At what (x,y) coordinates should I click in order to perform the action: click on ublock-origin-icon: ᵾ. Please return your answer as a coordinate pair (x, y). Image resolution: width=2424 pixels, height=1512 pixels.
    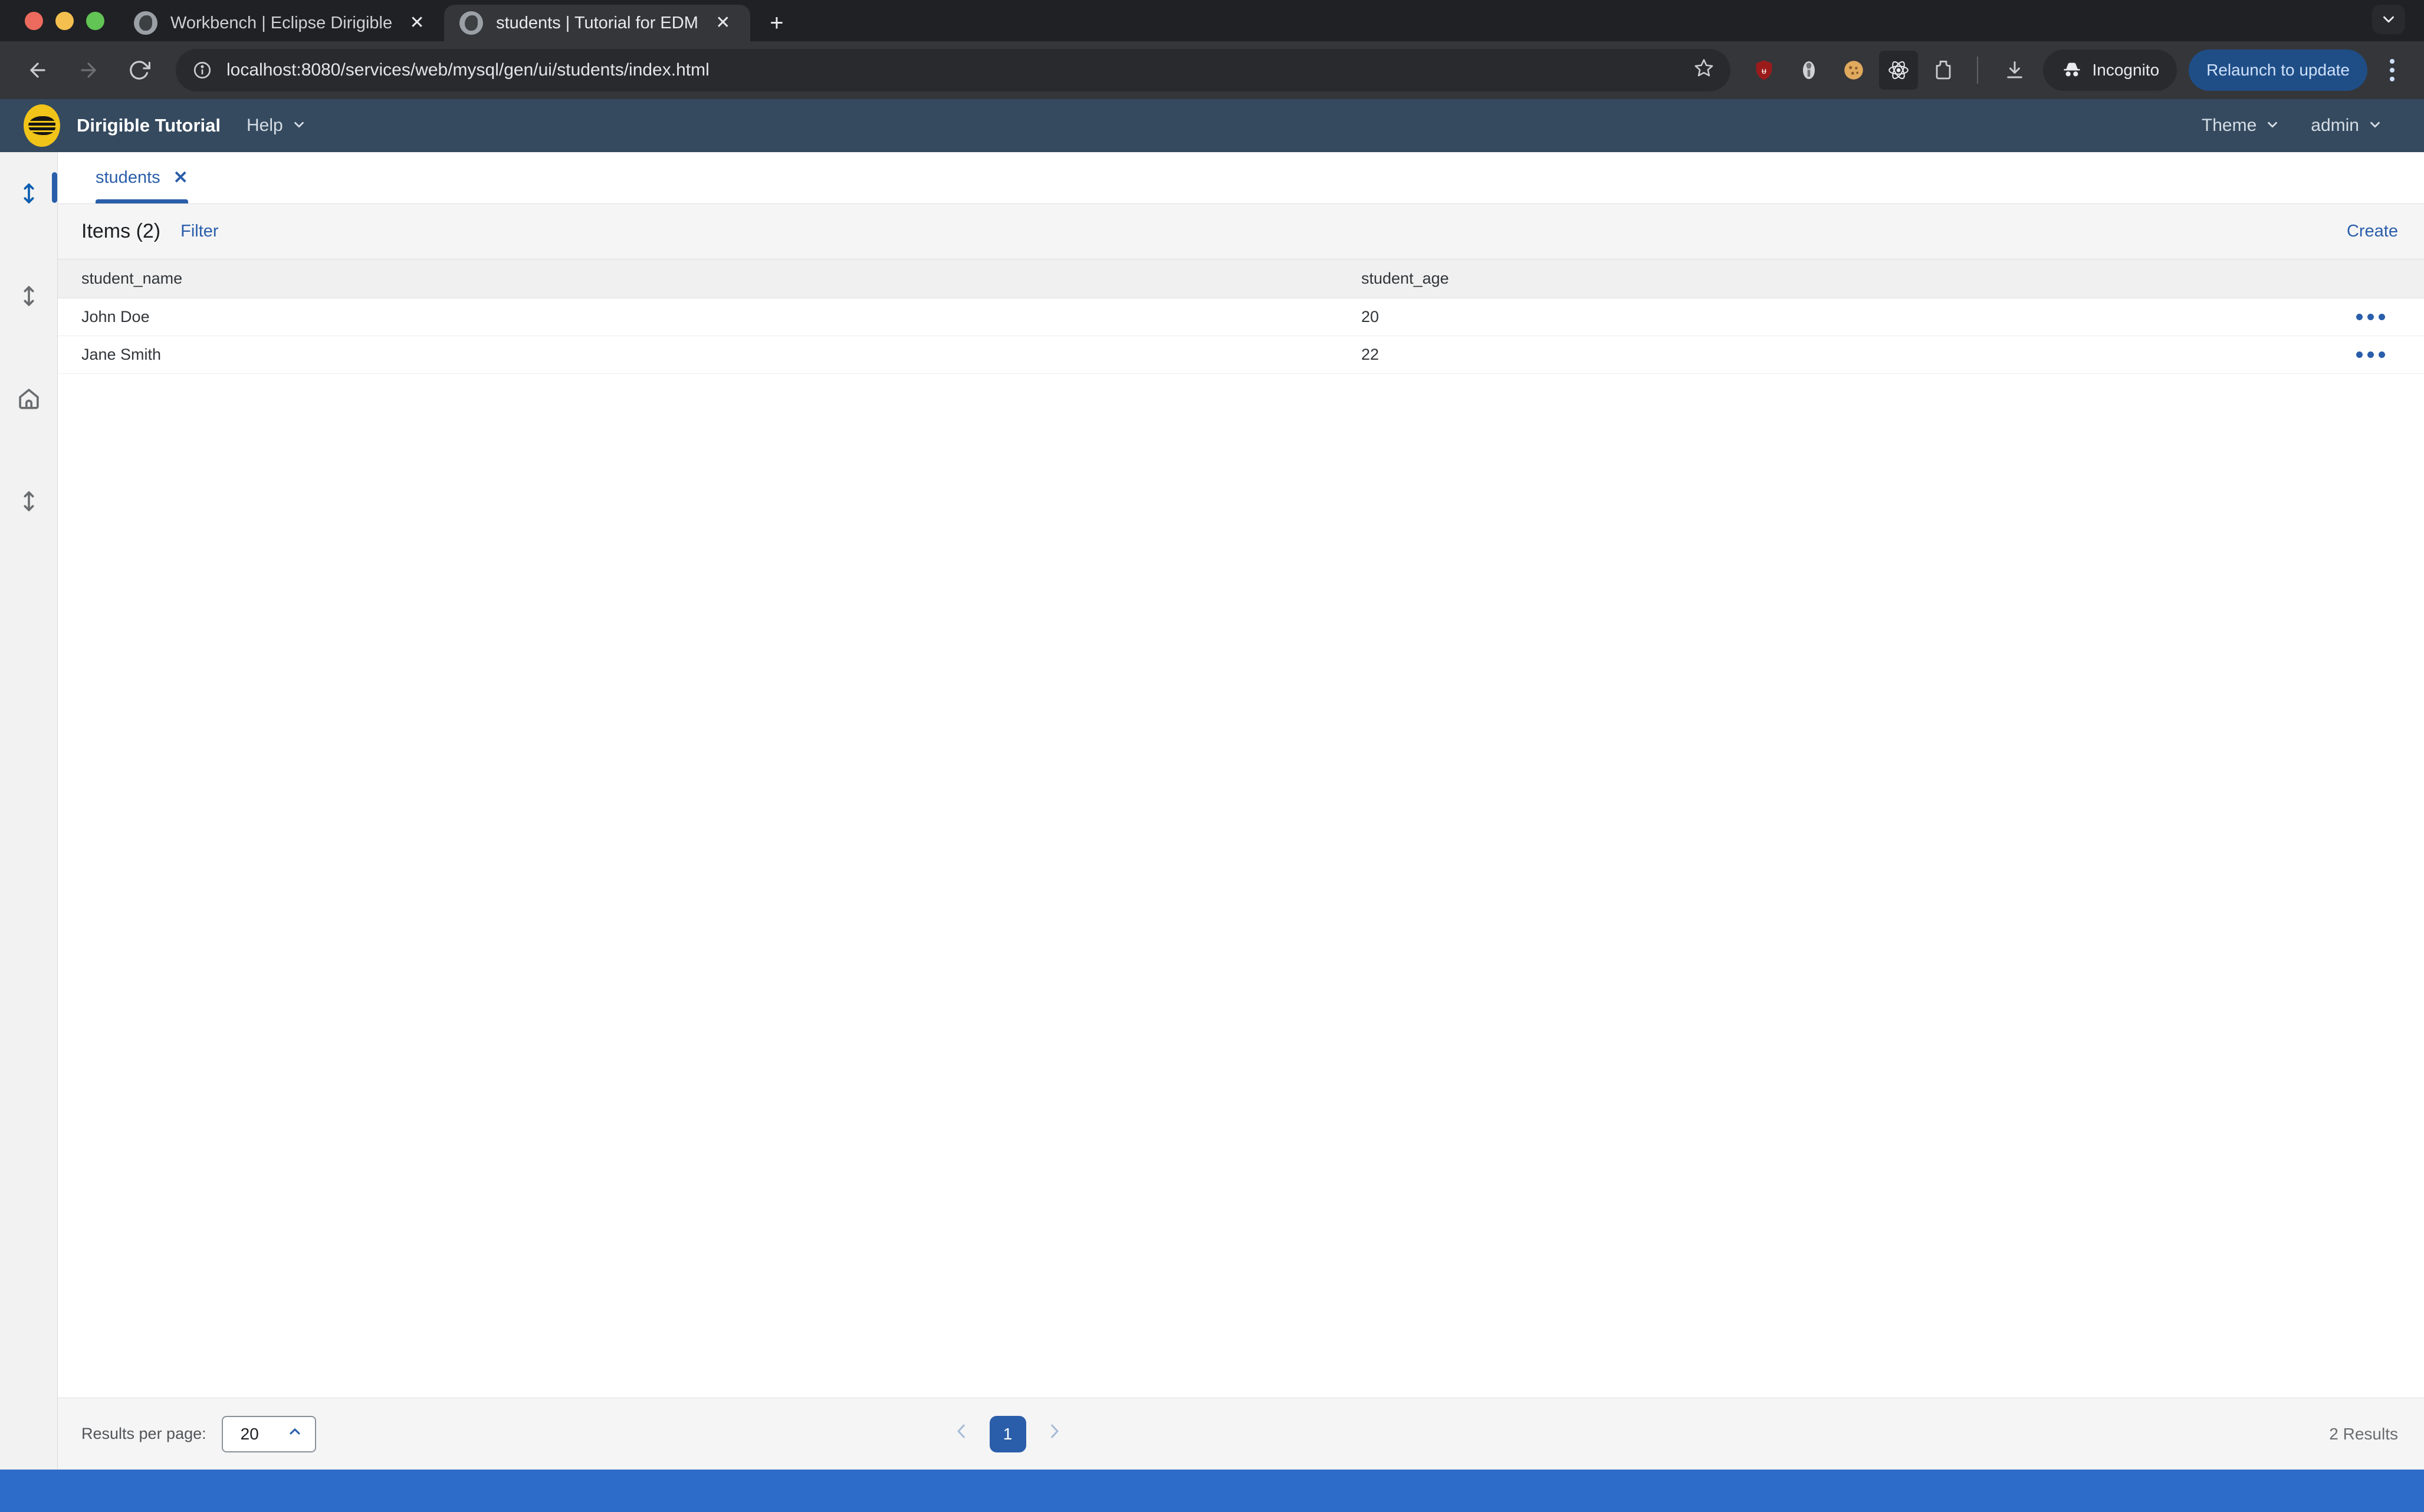
    Looking at the image, I should click on (1764, 70).